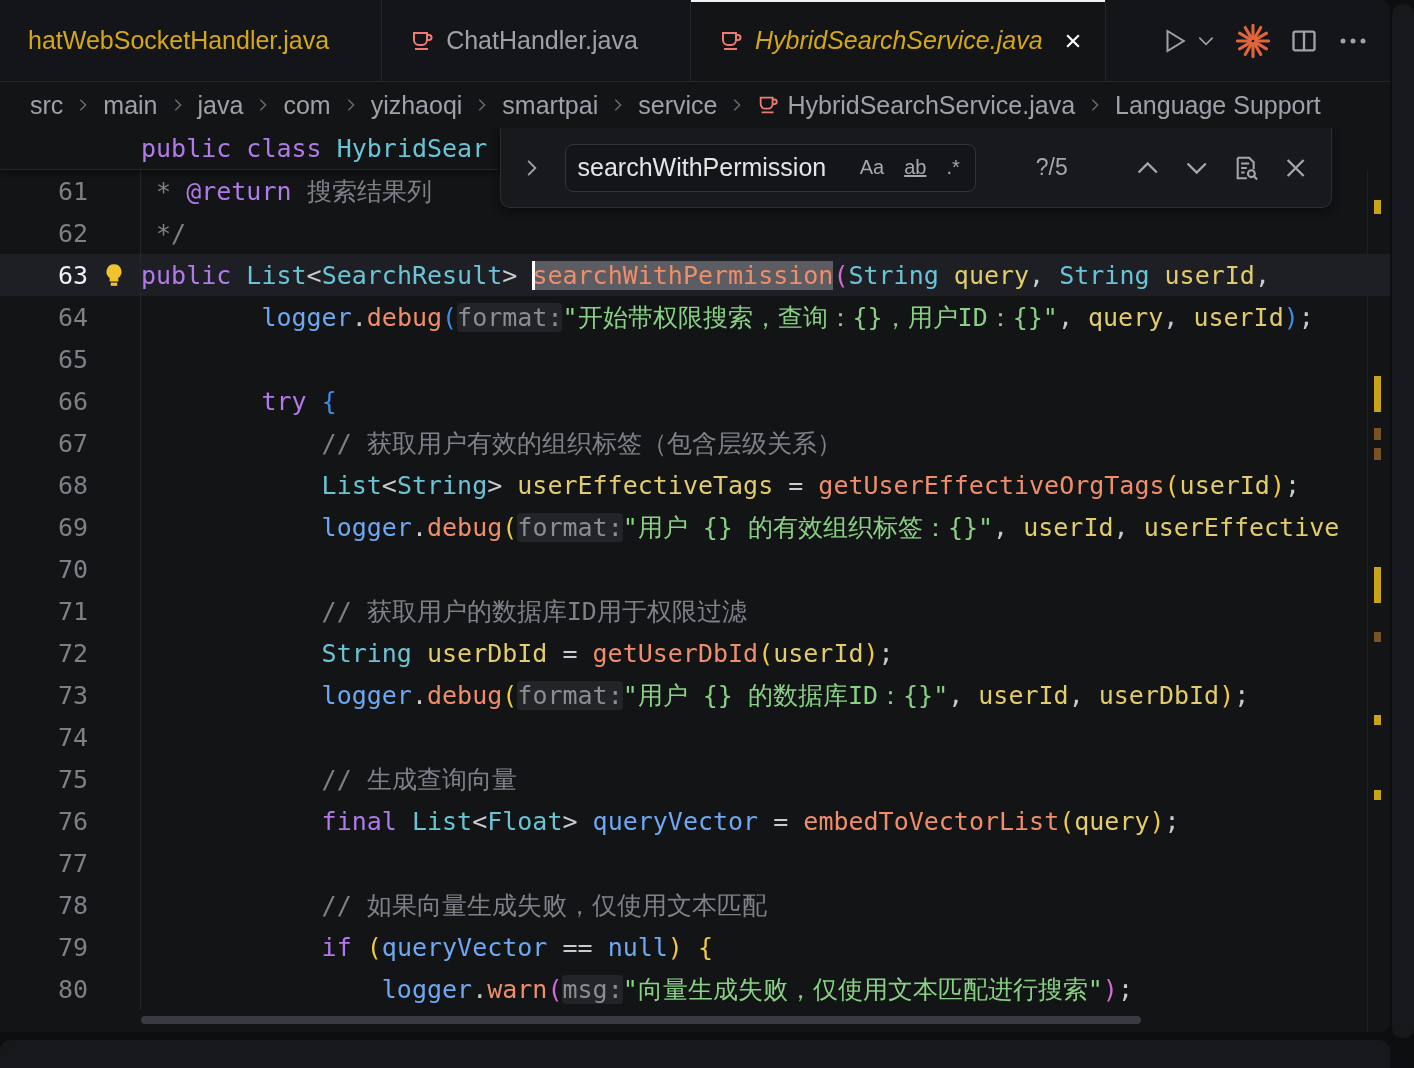 Image resolution: width=1414 pixels, height=1068 pixels. I want to click on code-line: // 生成查询向量, so click(418, 779).